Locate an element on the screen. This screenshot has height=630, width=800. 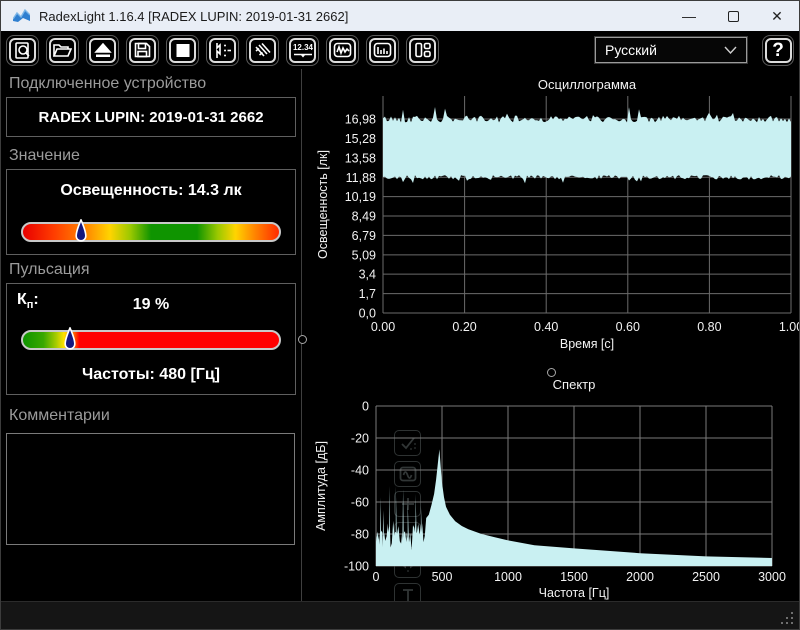
svg-text: 11,88 is located at coordinates (361, 178).